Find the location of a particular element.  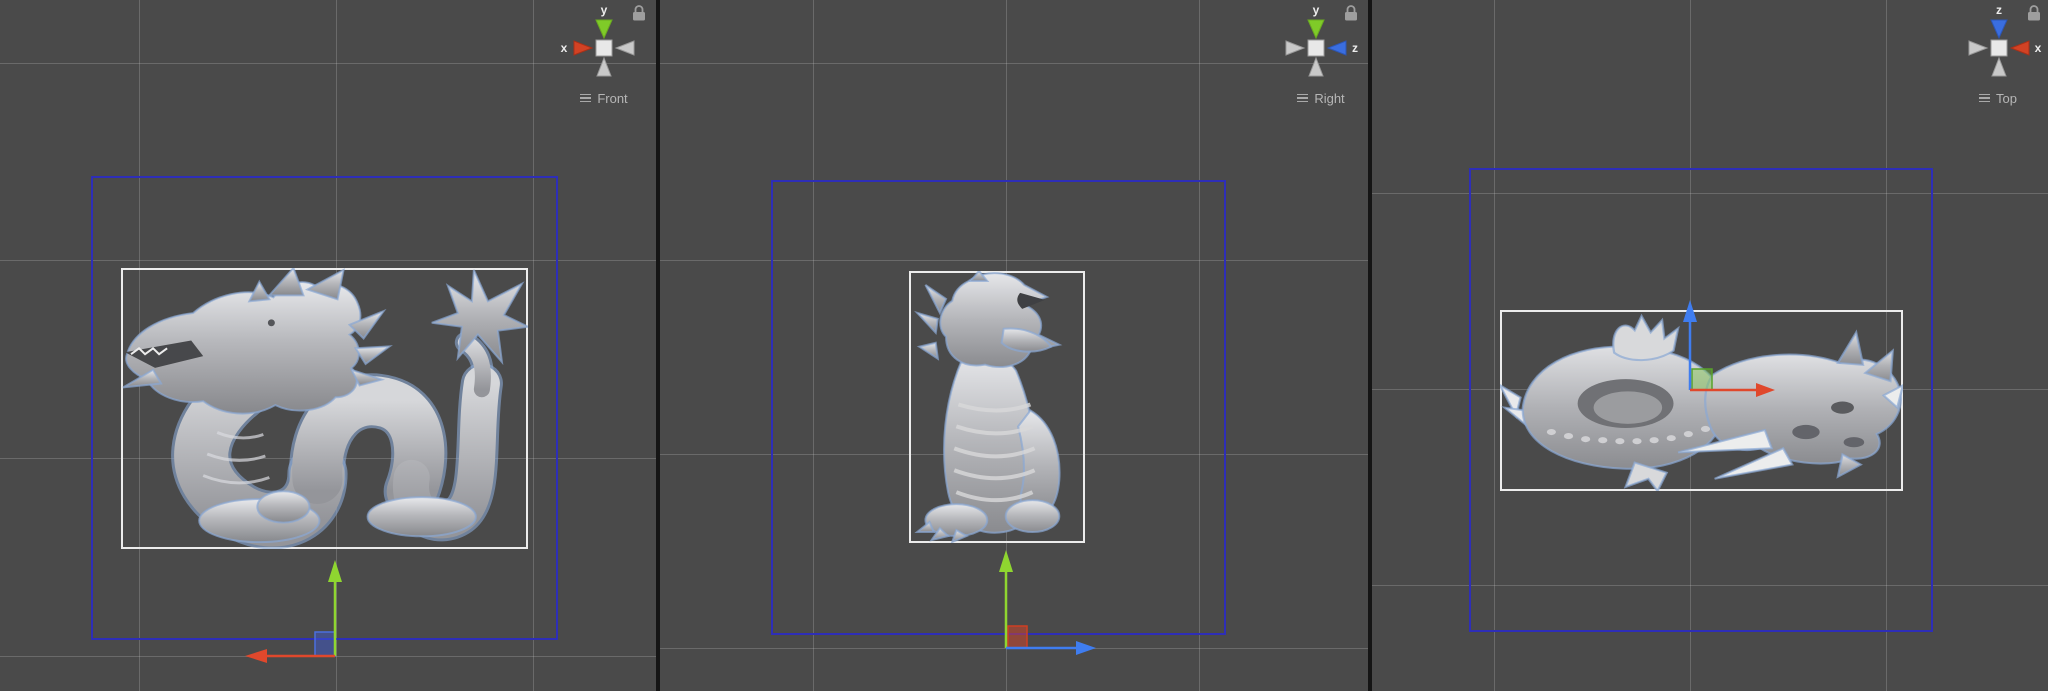

neutral-cone-right is located at coordinates (624, 48).